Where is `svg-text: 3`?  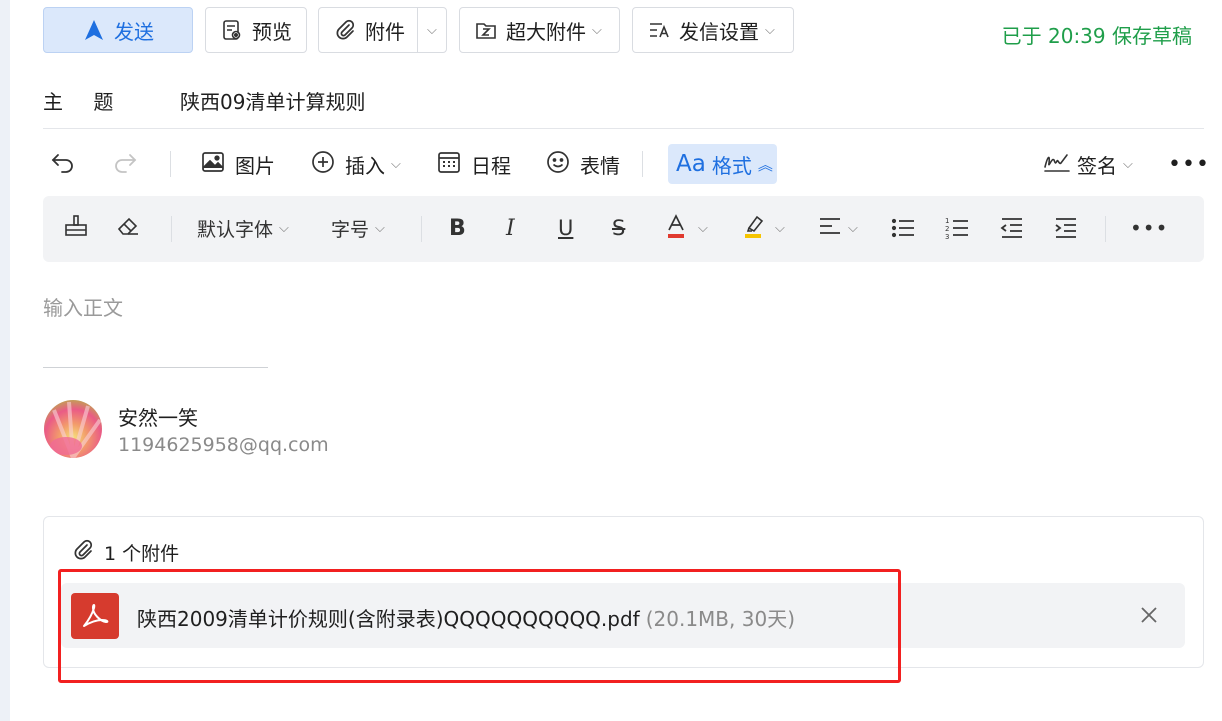 svg-text: 3 is located at coordinates (947, 236).